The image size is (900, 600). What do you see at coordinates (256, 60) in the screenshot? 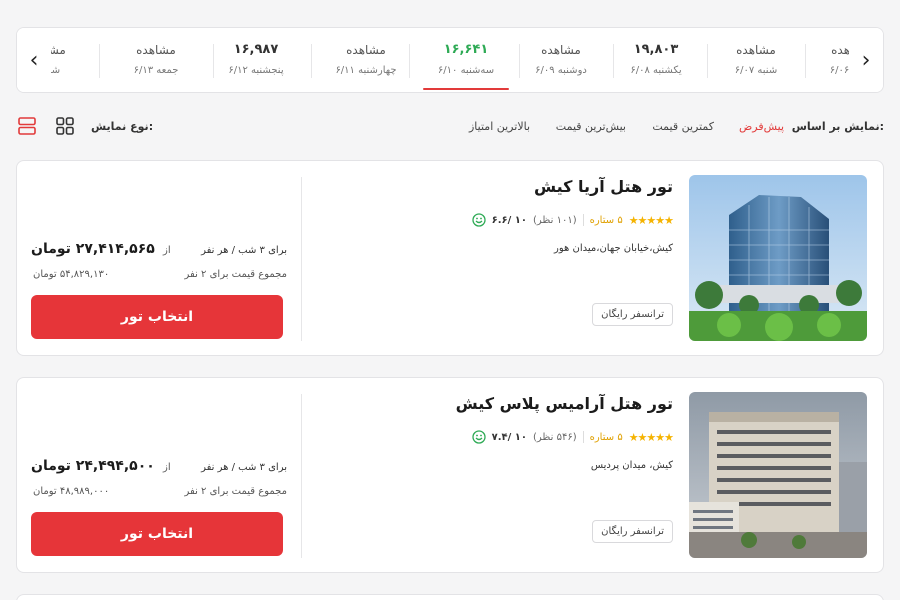
I see `date-cell: ۱۶,۹۸۷ پنجشنبه ۶/۱۲` at bounding box center [256, 60].